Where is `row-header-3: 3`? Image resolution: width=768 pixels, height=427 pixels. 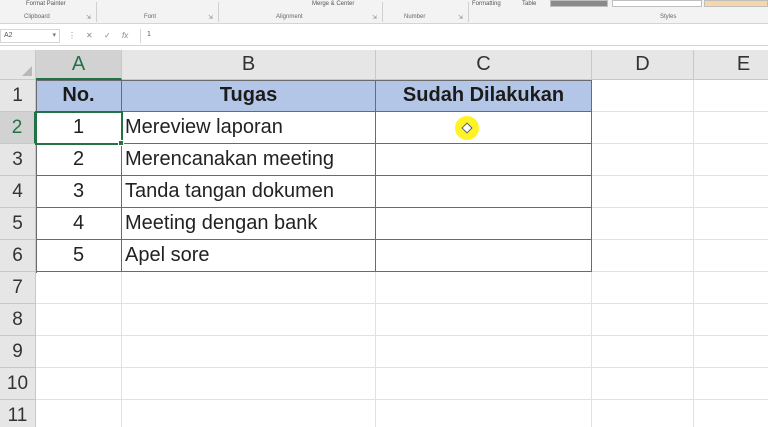 row-header-3: 3 is located at coordinates (18, 160).